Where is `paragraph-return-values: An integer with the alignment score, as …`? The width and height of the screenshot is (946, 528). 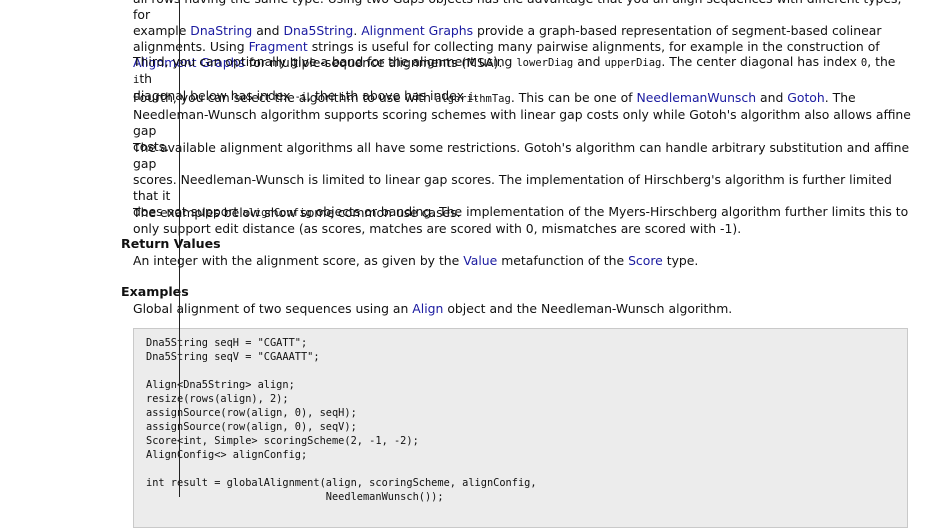
paragraph-return-values: An integer with the alignment score, as … is located at coordinates (416, 260).